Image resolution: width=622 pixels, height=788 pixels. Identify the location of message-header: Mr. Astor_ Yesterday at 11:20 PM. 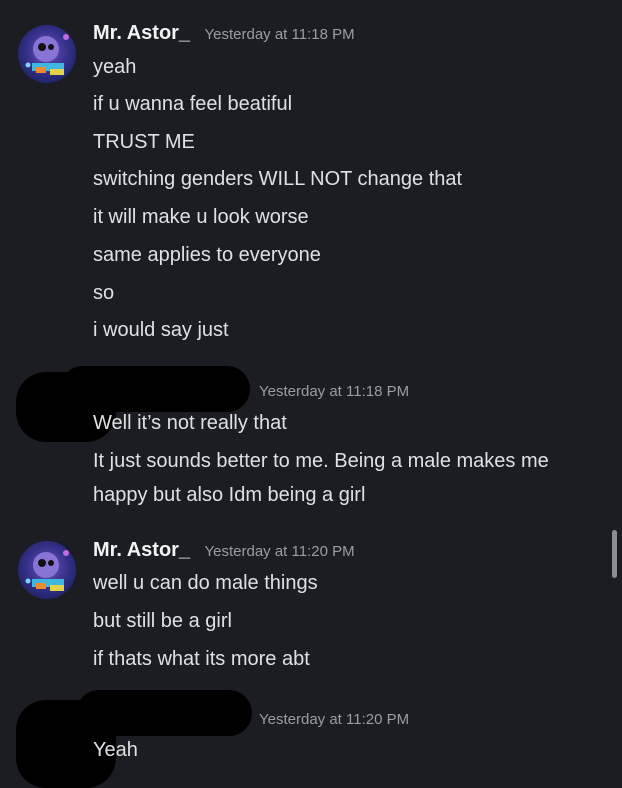
(224, 552).